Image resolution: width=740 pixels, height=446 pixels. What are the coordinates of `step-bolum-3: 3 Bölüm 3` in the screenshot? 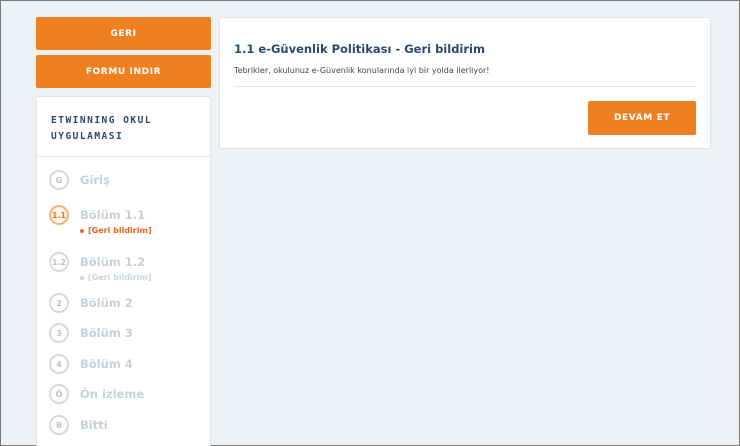 It's located at (91, 333).